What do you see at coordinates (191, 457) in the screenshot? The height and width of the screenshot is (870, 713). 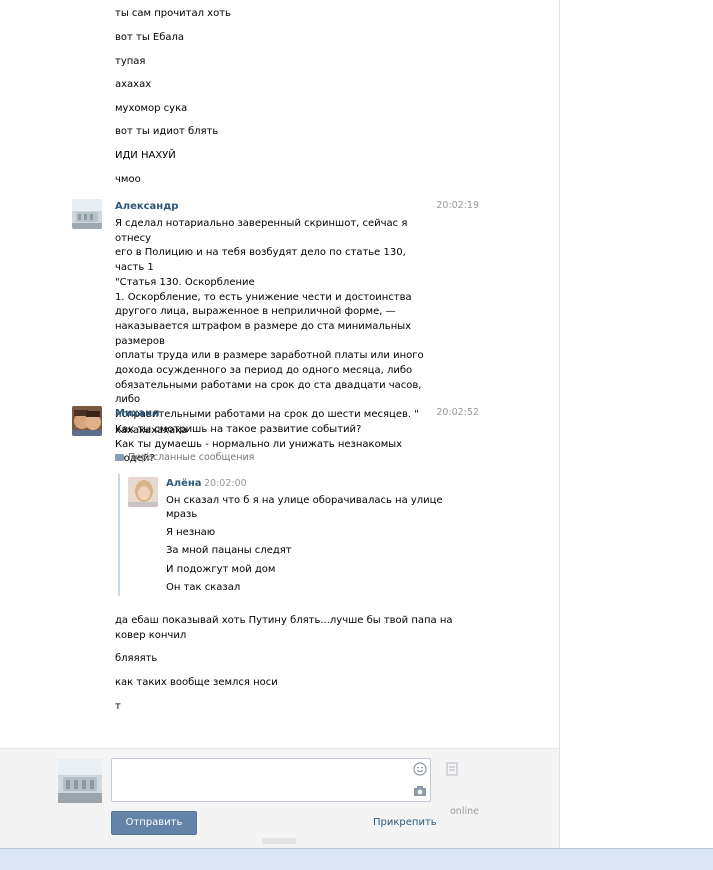 I see `forwarded-label-text: Пересланные сообщения` at bounding box center [191, 457].